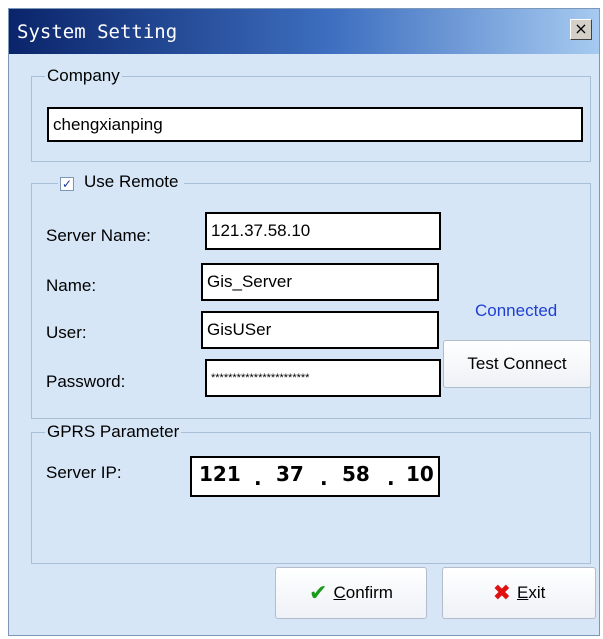 The width and height of the screenshot is (603, 639). What do you see at coordinates (320, 330) in the screenshot?
I see `user-input: GisUSer` at bounding box center [320, 330].